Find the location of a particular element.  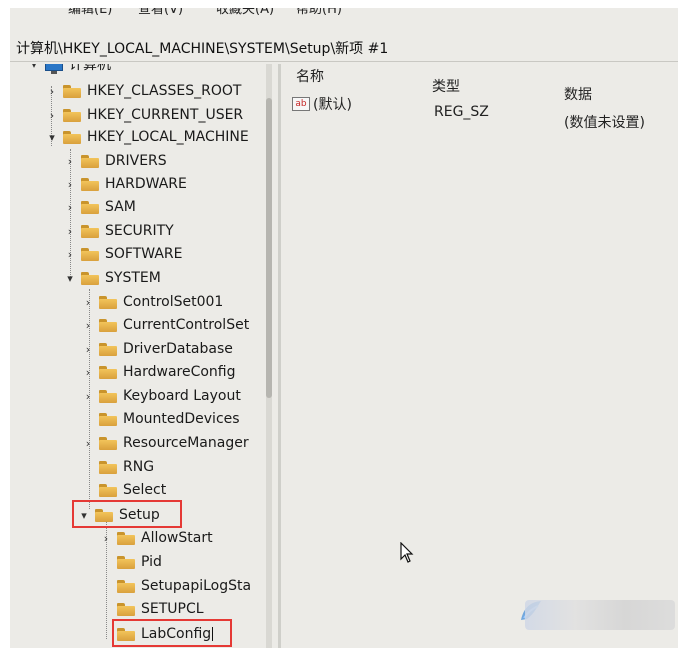

tree-node-allowstart: › AllowStart is located at coordinates (156, 538).